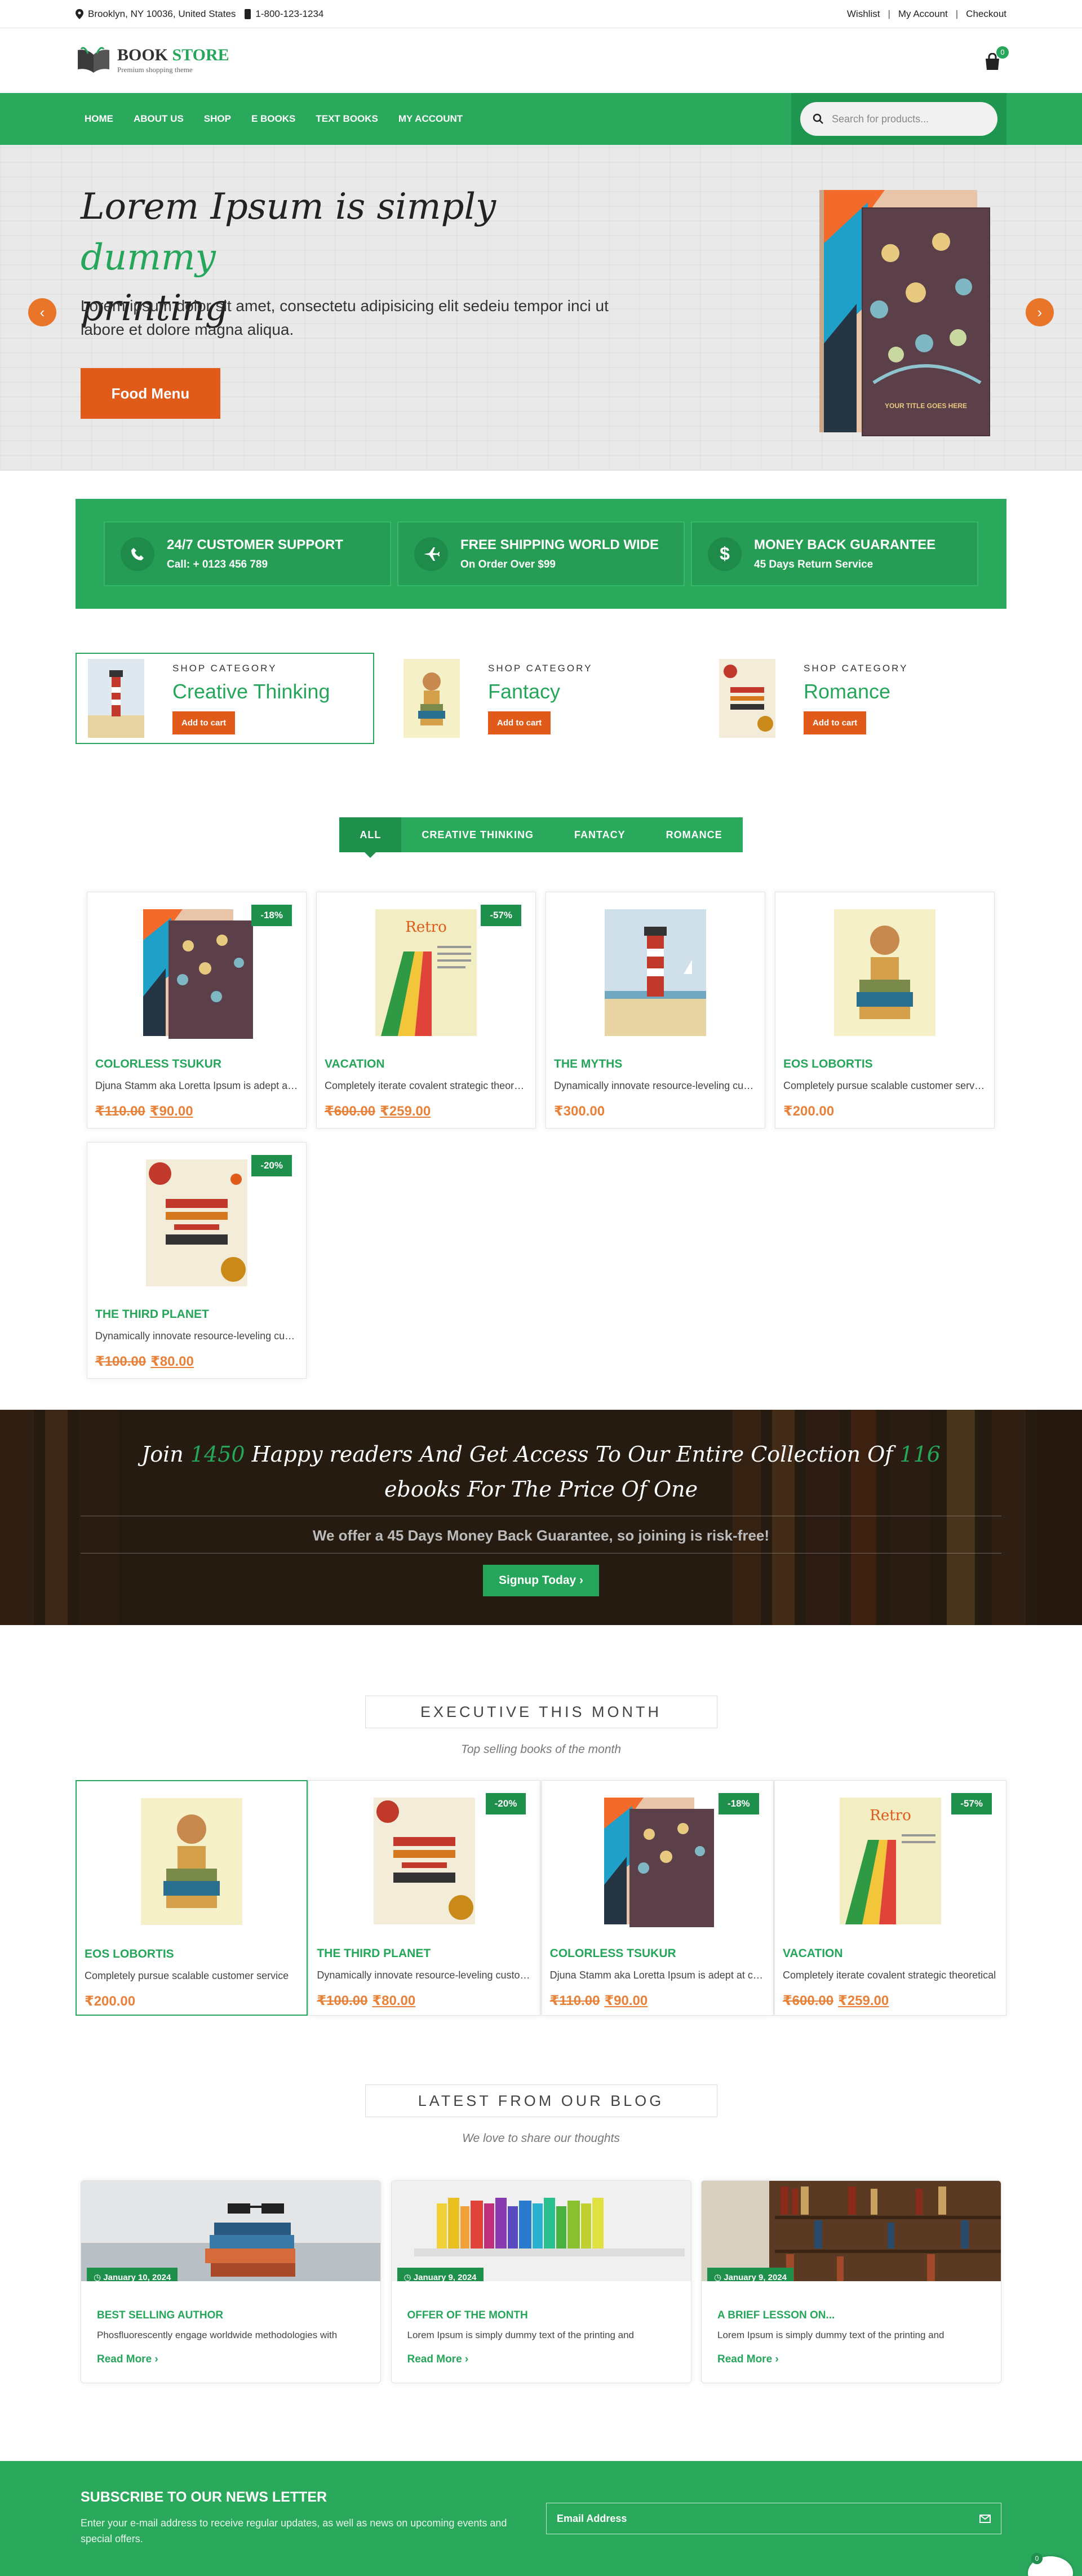  What do you see at coordinates (150, 393) in the screenshot?
I see `food-menu-button: Food Menu` at bounding box center [150, 393].